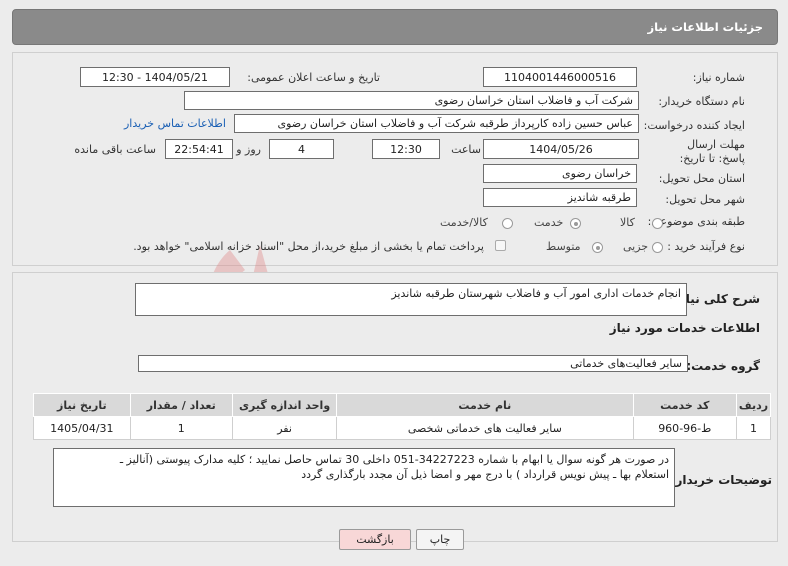 The image size is (788, 566). I want to click on deadline-label: مهلت ارسال پاسخ: تا تاریخ:, so click(712, 151).